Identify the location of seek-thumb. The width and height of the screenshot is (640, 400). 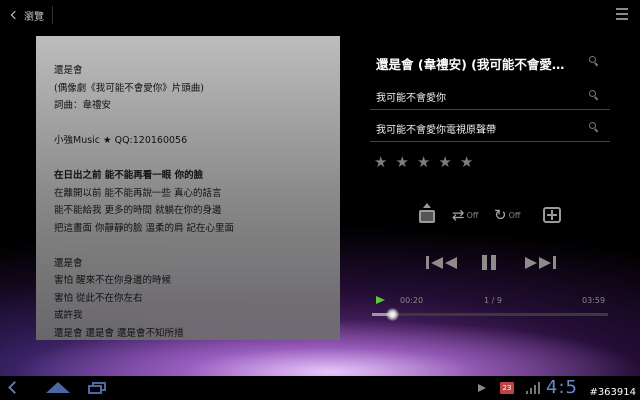
(392, 314).